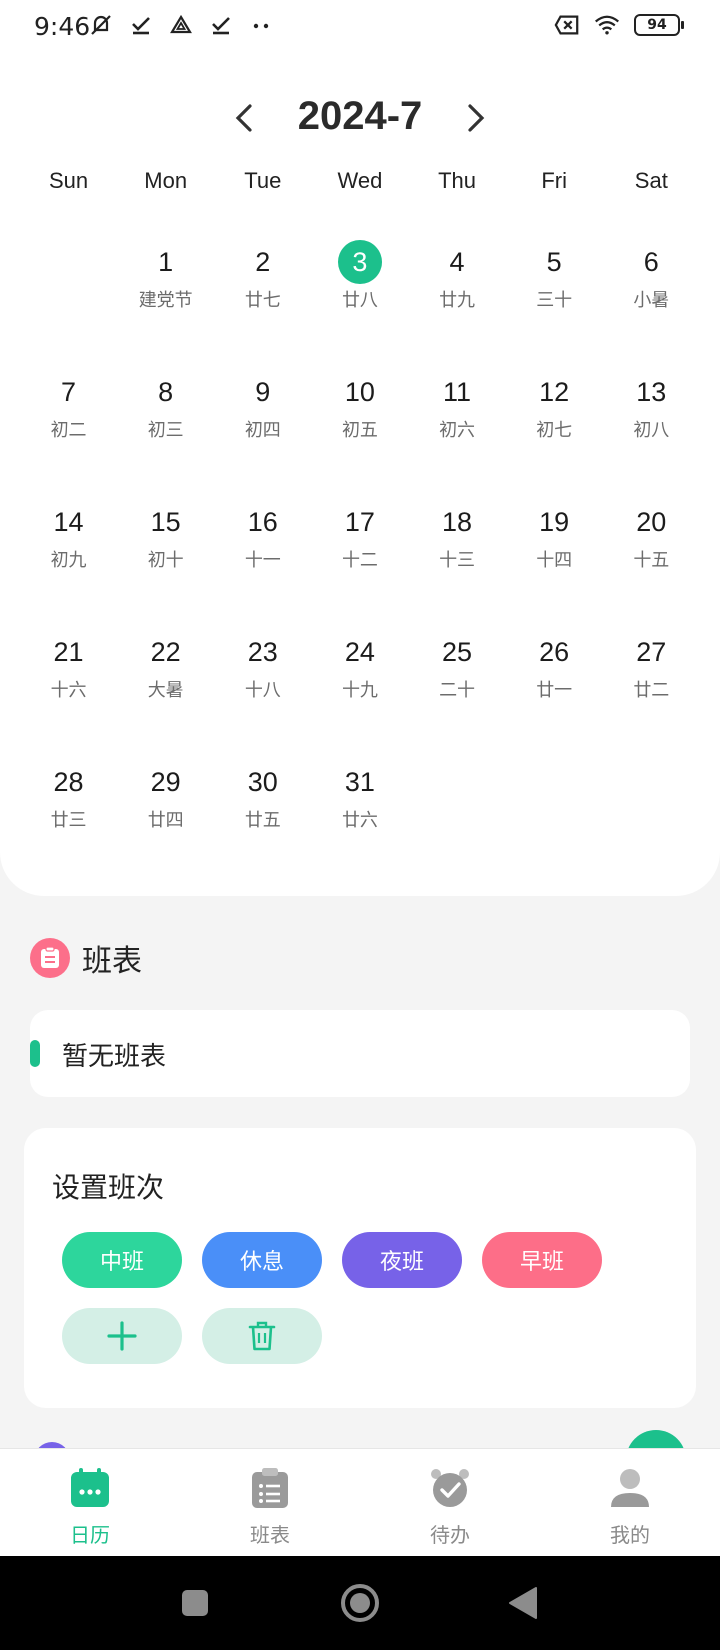 The height and width of the screenshot is (1650, 720). I want to click on day-number: 12, so click(554, 391).